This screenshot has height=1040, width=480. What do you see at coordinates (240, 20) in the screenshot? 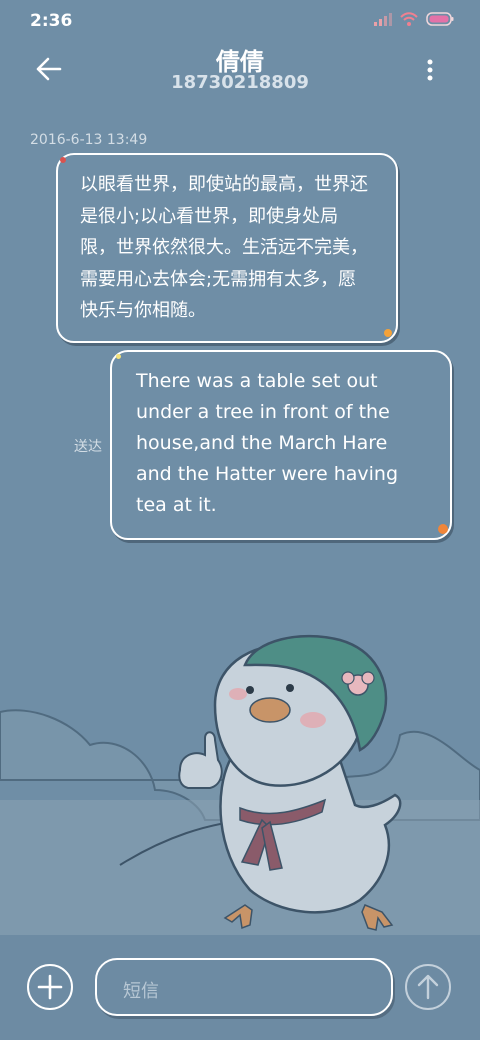
I see `status-bar: 2:36` at bounding box center [240, 20].